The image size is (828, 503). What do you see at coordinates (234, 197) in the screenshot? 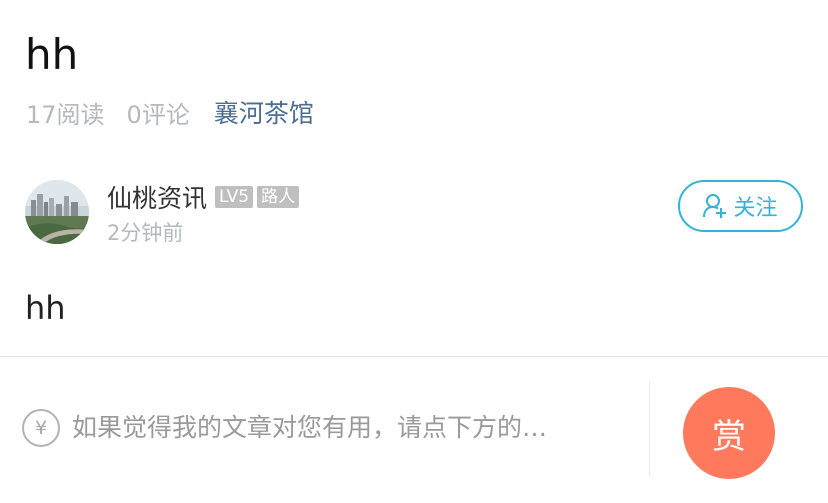
I see `level-badge: LV5` at bounding box center [234, 197].